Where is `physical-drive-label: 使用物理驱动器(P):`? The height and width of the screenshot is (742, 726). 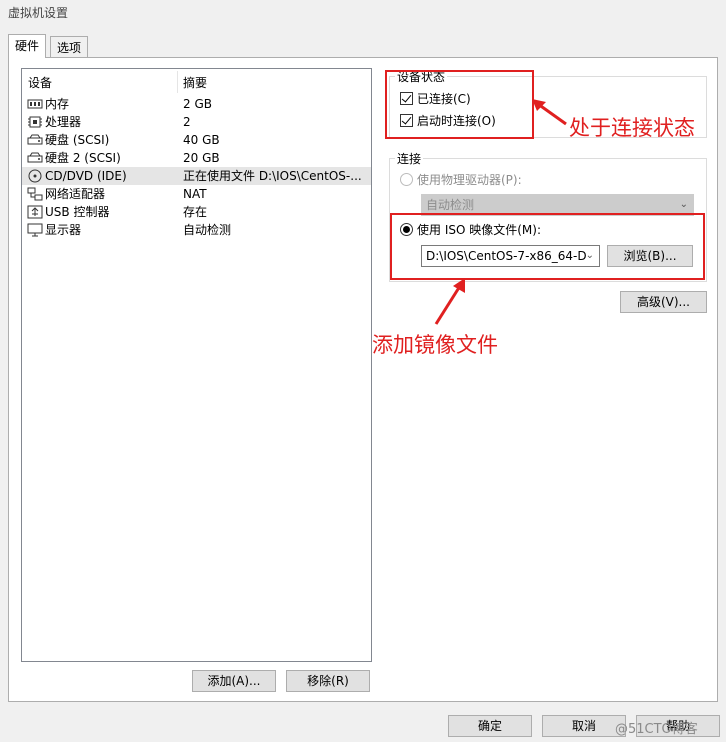
physical-drive-label: 使用物理驱动器(P): is located at coordinates (469, 179).